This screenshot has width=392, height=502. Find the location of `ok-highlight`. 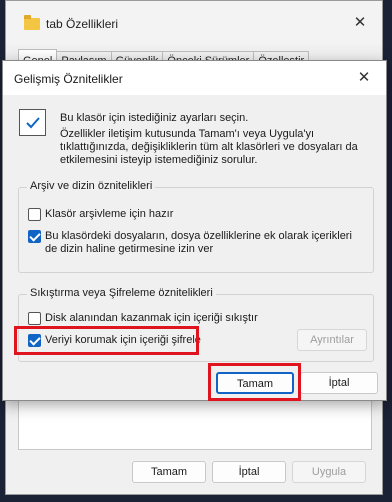

ok-highlight is located at coordinates (254, 382).